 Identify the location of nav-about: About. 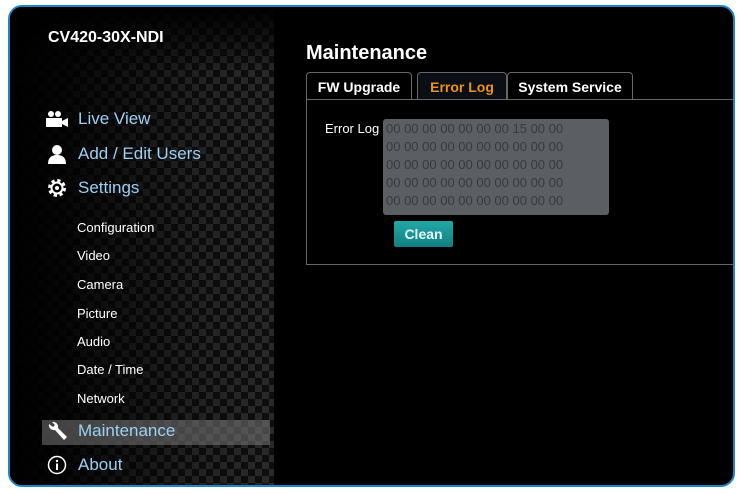
(83, 465).